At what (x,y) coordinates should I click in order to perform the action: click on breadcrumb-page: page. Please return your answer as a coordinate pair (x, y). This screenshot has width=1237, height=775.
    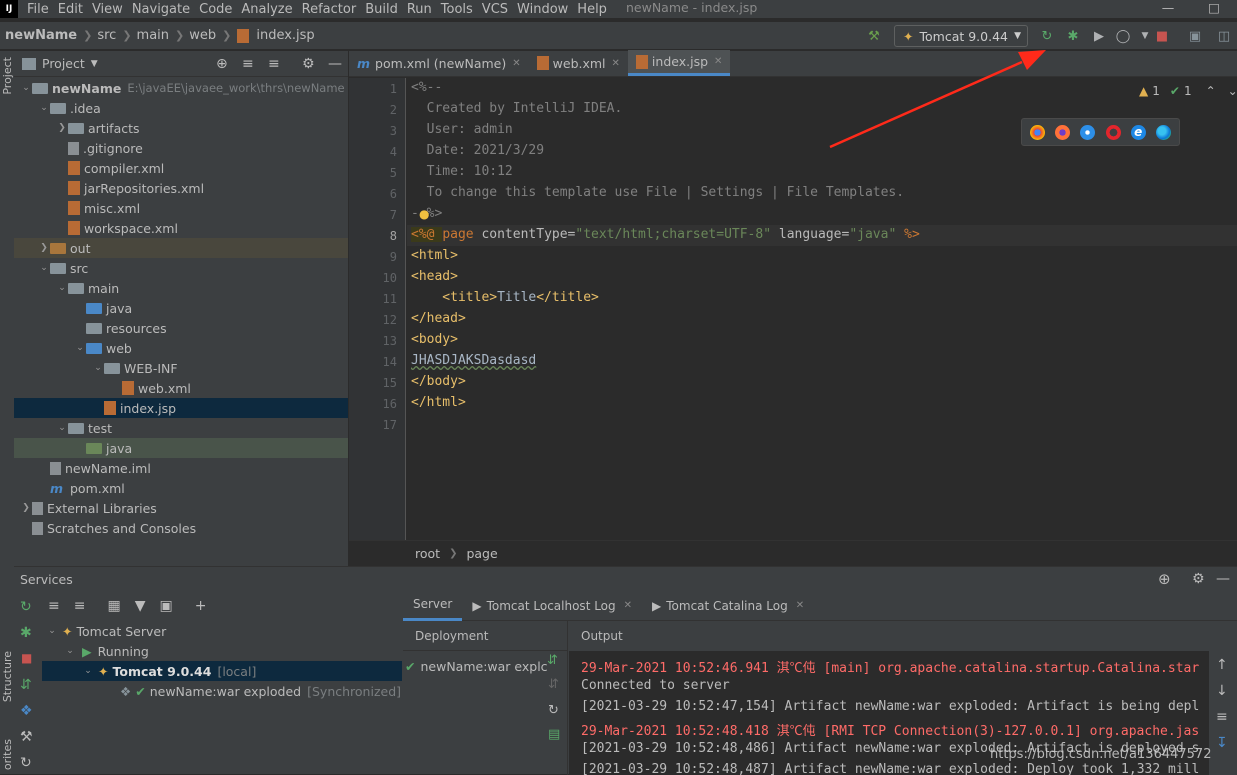
    Looking at the image, I should click on (481, 553).